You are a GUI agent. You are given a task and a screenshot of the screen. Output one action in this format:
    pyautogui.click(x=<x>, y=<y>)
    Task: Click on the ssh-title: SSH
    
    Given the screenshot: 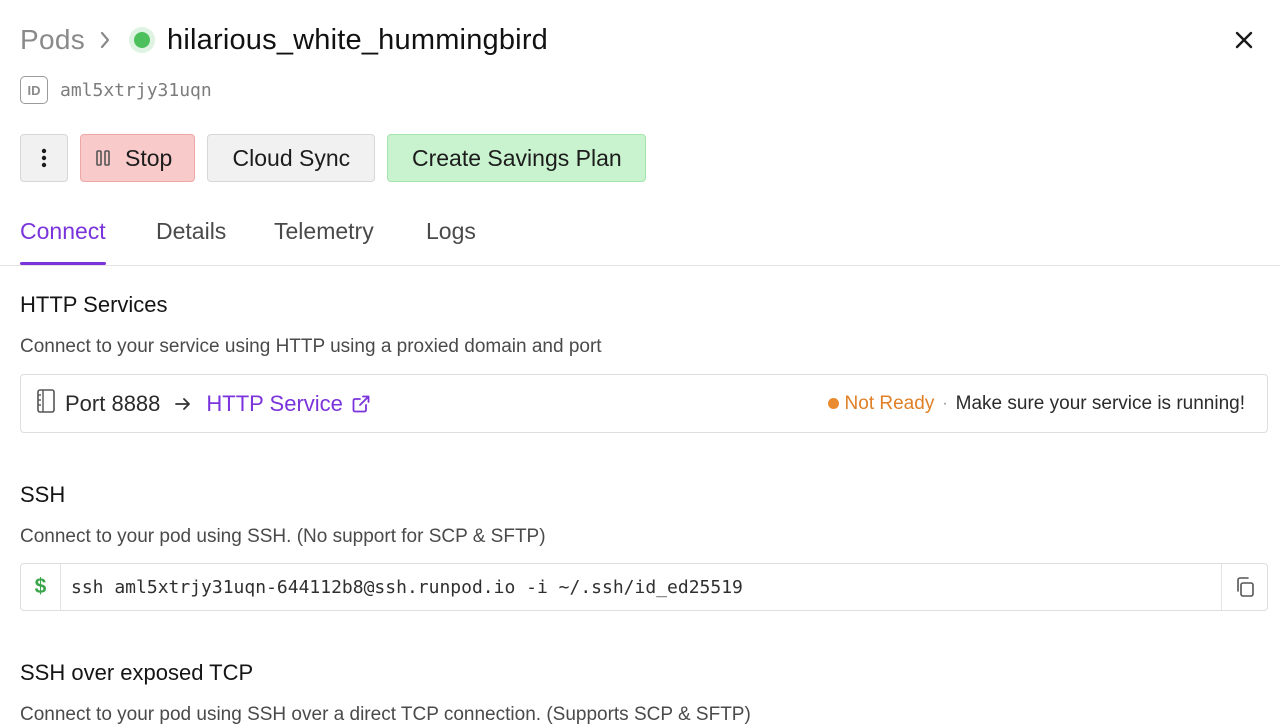 What is the action you would take?
    pyautogui.click(x=43, y=494)
    